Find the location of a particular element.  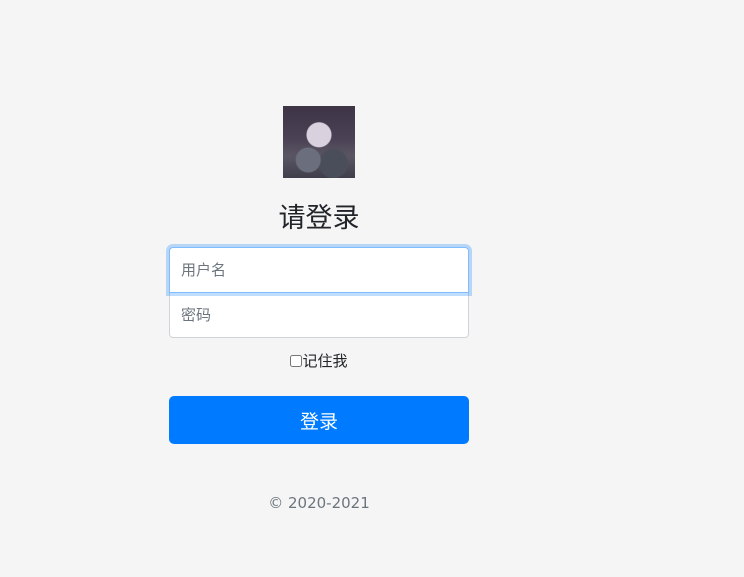

remember-me-row: 记住我 is located at coordinates (319, 361).